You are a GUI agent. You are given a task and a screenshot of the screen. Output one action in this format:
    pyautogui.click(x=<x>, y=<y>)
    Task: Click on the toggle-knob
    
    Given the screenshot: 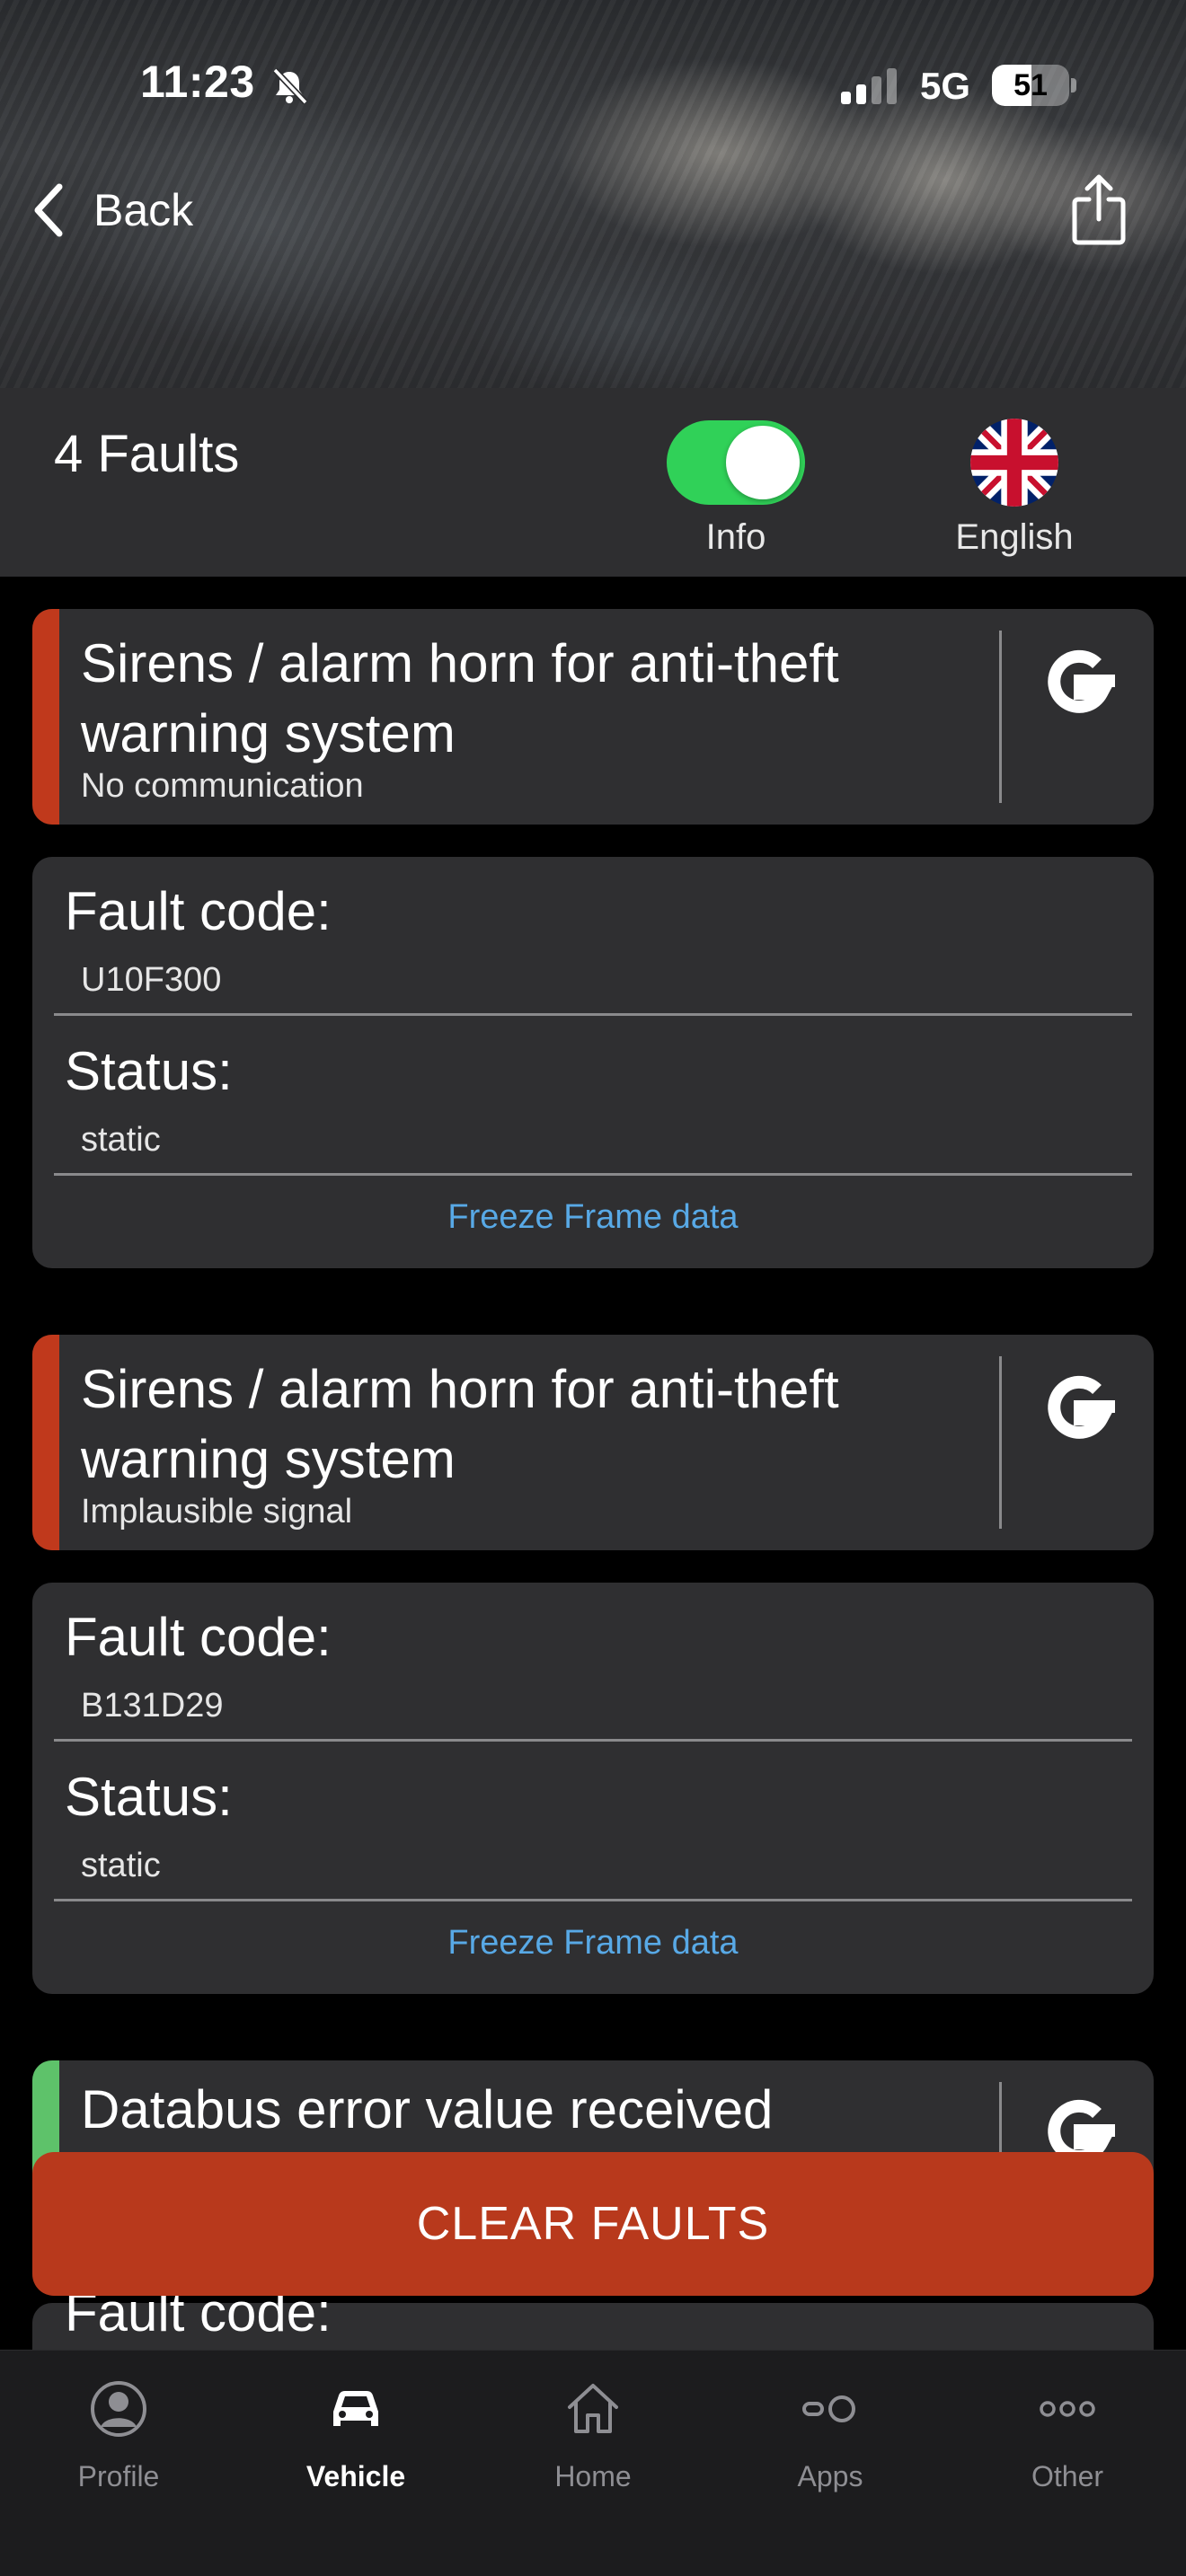 What is the action you would take?
    pyautogui.click(x=763, y=462)
    